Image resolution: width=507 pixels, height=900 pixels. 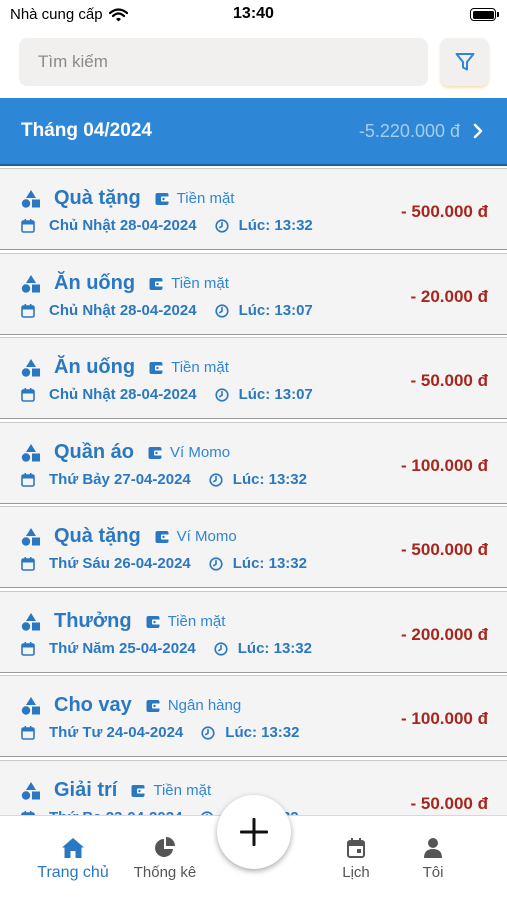 What do you see at coordinates (116, 732) in the screenshot?
I see `transaction-date: Thứ Tư 24-04-2024` at bounding box center [116, 732].